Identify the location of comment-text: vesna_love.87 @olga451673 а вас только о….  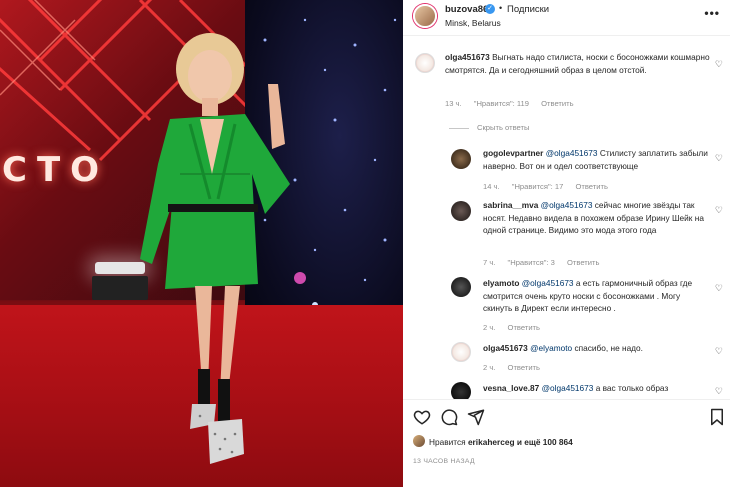
(597, 388).